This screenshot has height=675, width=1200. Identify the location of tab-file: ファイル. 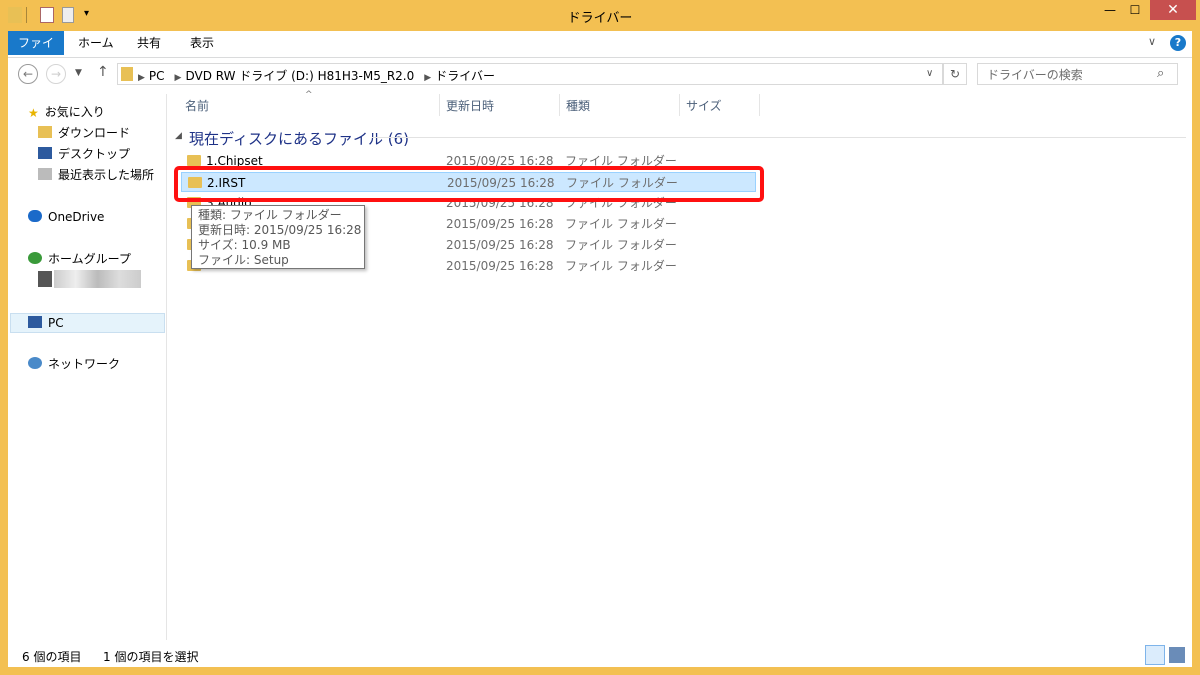
(36, 52).